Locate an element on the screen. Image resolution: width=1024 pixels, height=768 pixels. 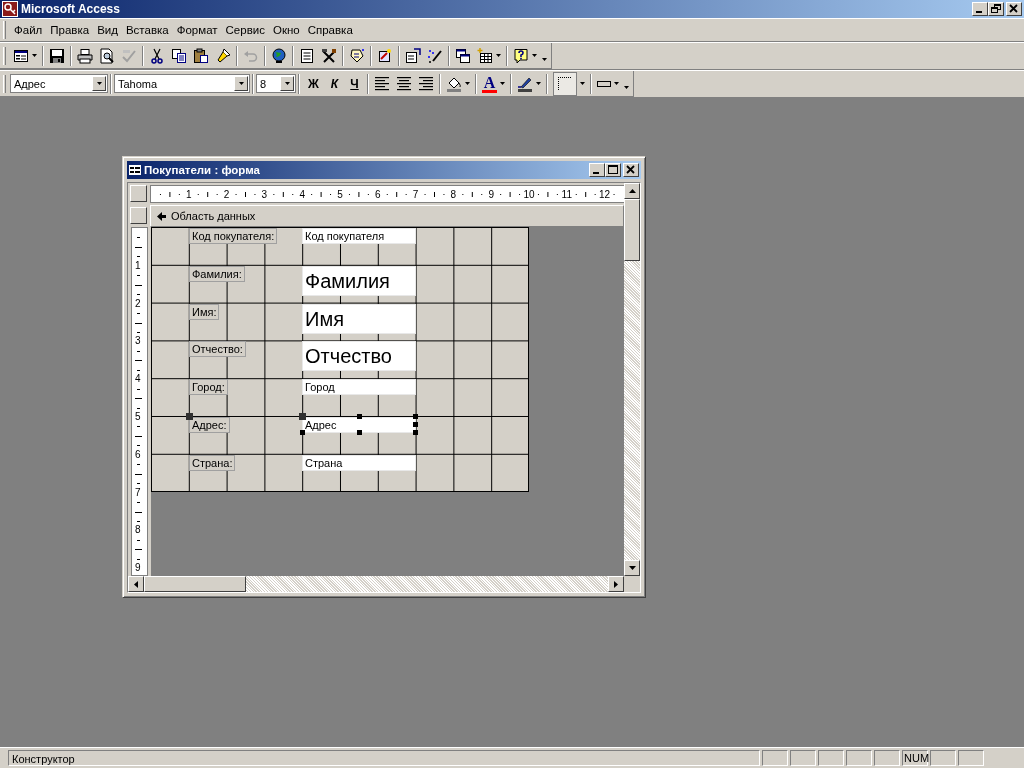
line-width-icon is located at coordinates (604, 83).